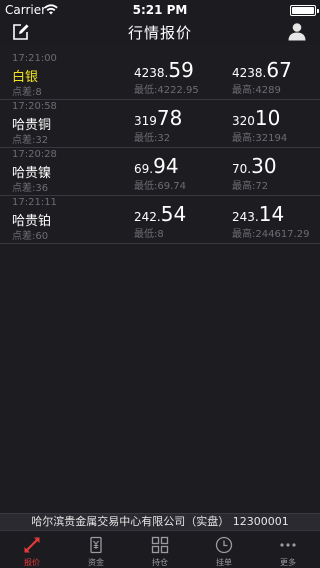  I want to click on sell-price-prefix: 243., so click(245, 217).